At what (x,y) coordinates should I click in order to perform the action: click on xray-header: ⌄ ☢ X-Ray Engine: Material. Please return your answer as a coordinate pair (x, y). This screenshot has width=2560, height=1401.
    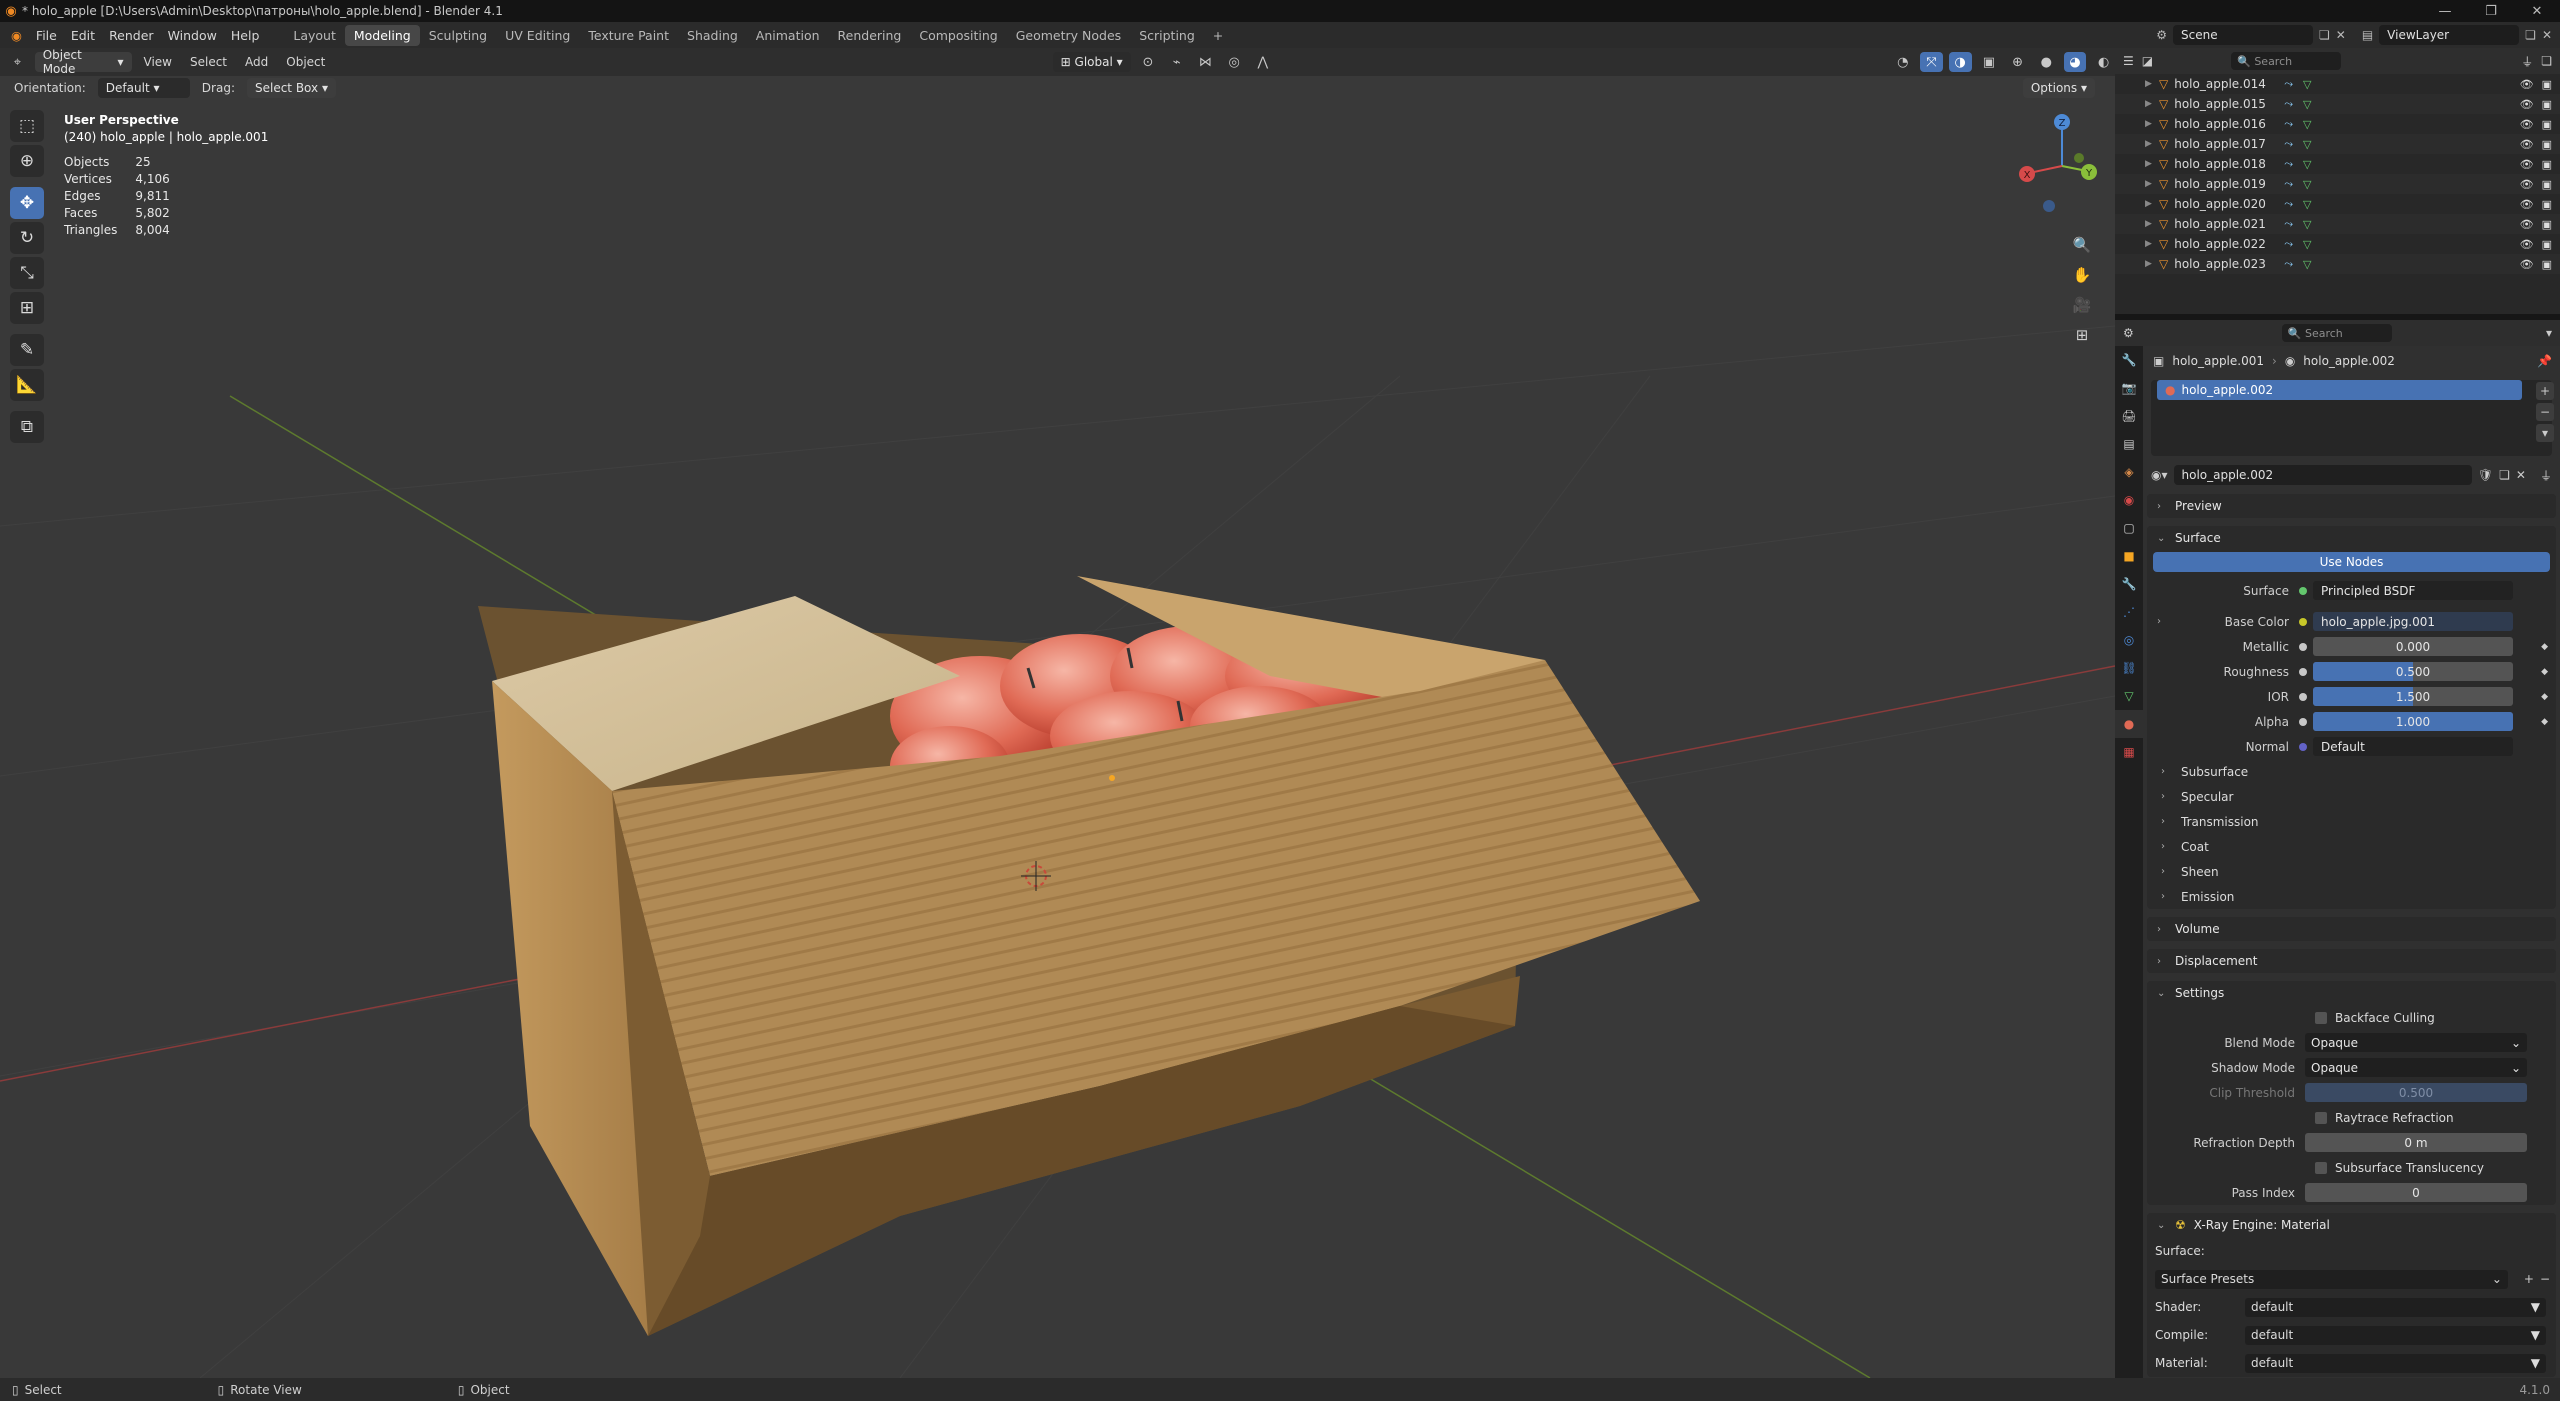
    Looking at the image, I should click on (2351, 1225).